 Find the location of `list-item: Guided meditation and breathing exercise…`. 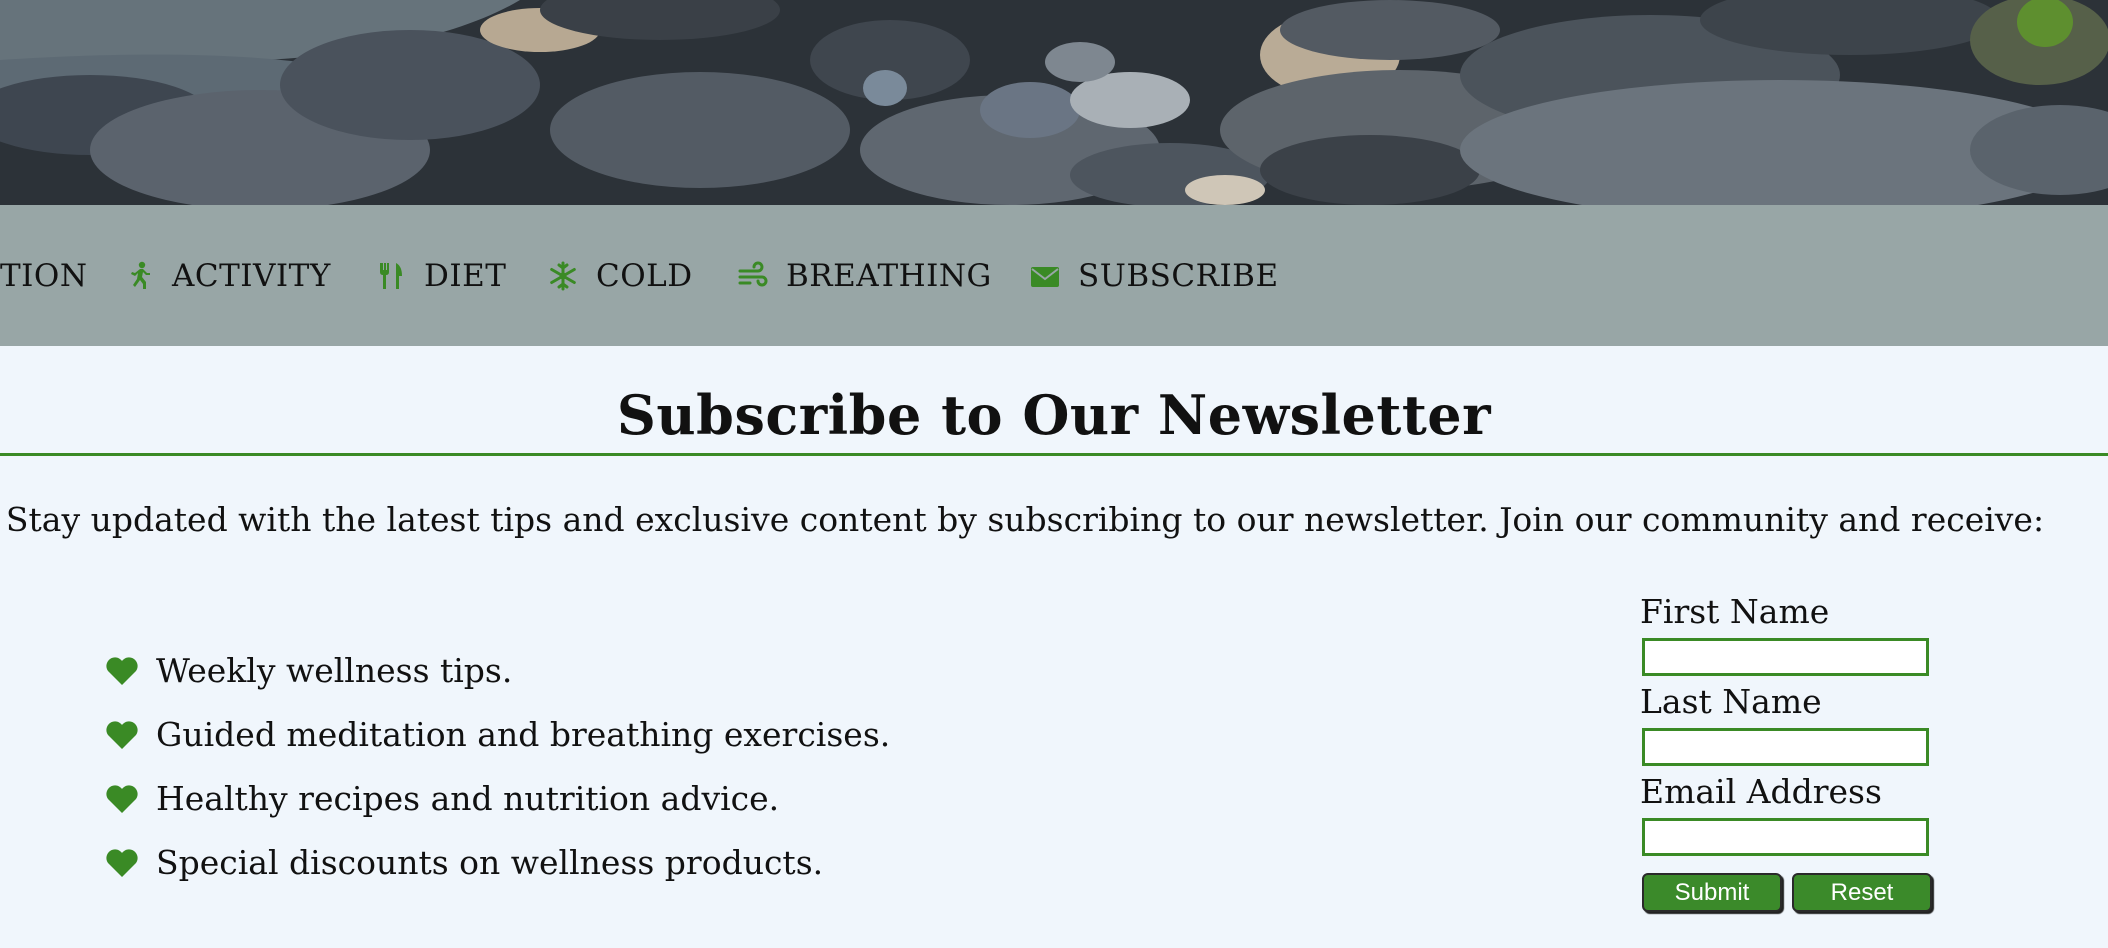

list-item: Guided meditation and breathing exercise… is located at coordinates (497, 734).